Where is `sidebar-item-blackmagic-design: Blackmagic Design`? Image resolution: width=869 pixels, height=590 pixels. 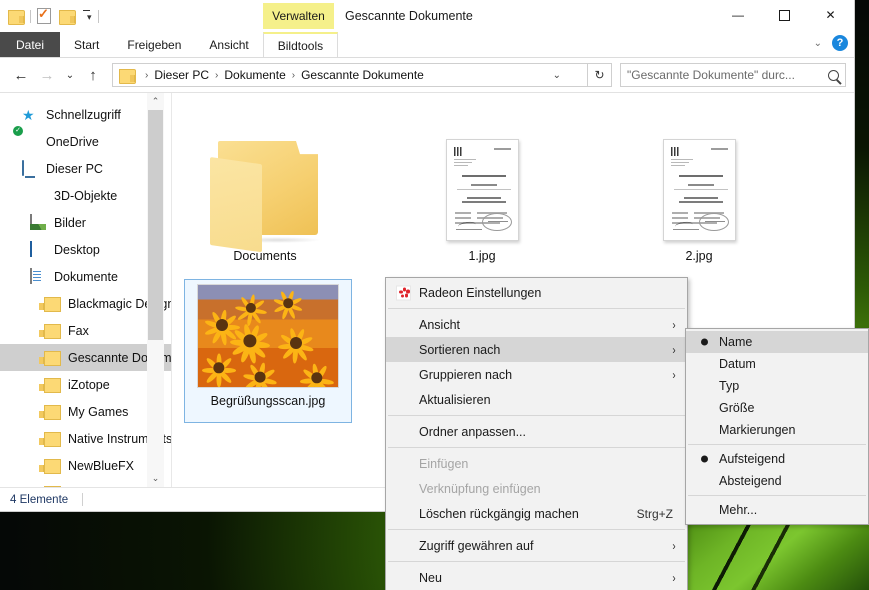
sidebar-item-blackmagic-design: Blackmagic Design is located at coordinates (85, 303).